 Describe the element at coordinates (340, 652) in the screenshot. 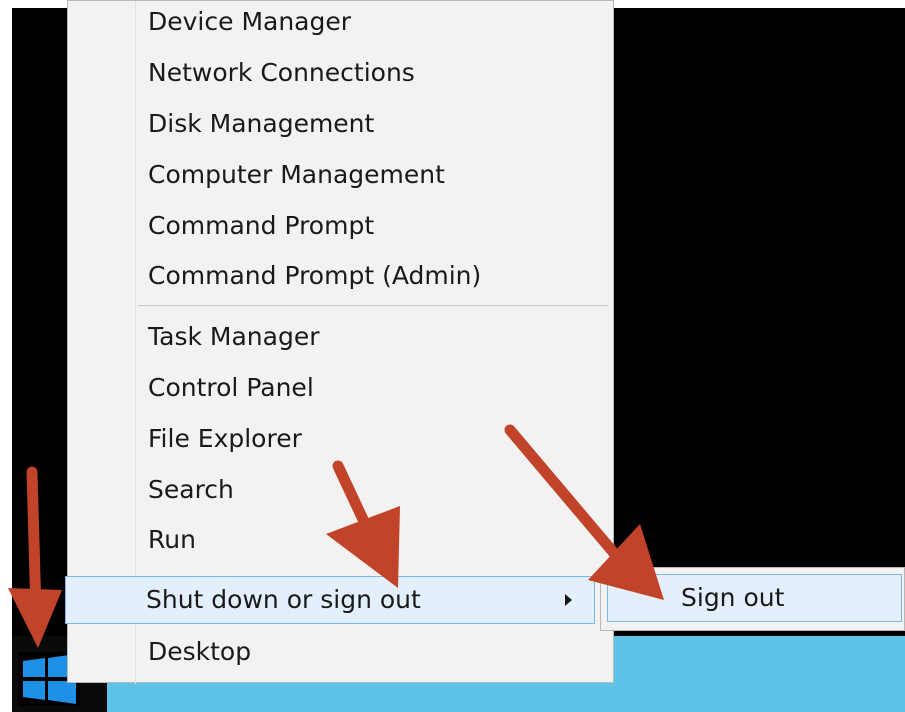

I see `menu-item-desktop: Desktop` at that location.